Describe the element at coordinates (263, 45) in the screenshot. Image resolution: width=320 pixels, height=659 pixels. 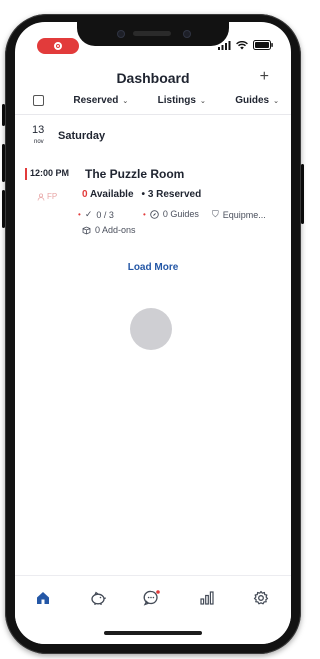
I see `battery-icon` at that location.